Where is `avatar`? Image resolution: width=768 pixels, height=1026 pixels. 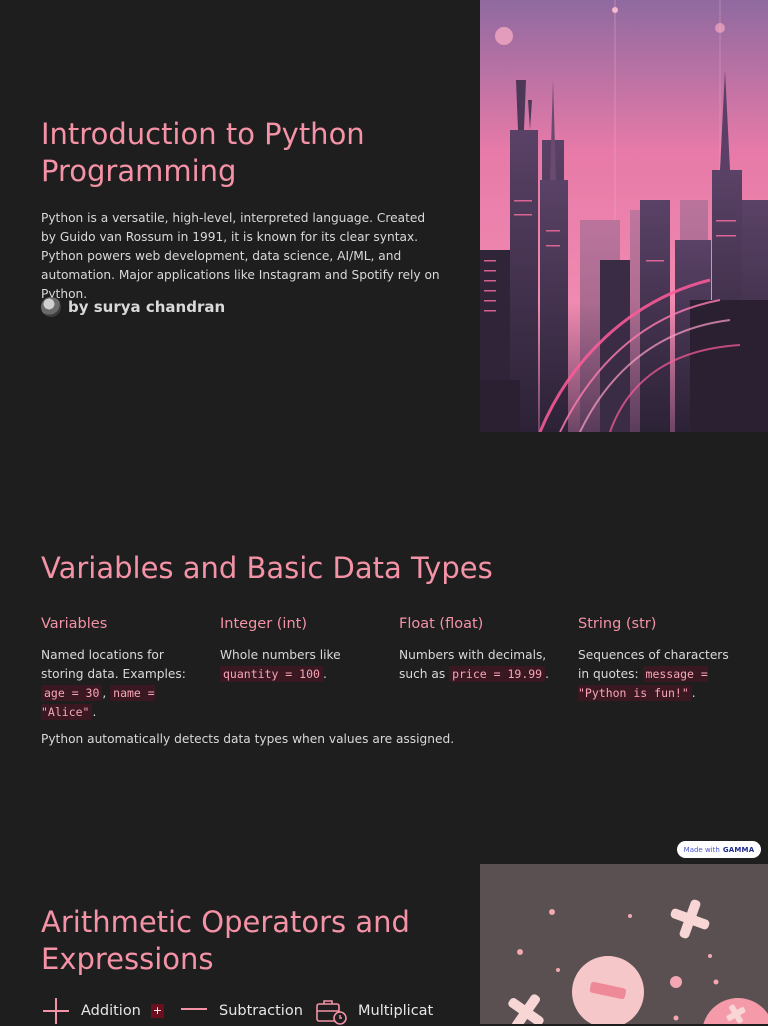 avatar is located at coordinates (51, 307).